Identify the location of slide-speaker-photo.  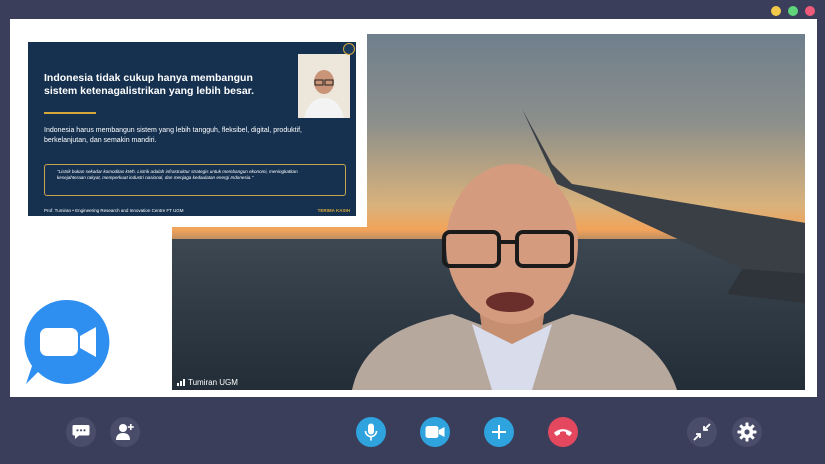
(324, 86).